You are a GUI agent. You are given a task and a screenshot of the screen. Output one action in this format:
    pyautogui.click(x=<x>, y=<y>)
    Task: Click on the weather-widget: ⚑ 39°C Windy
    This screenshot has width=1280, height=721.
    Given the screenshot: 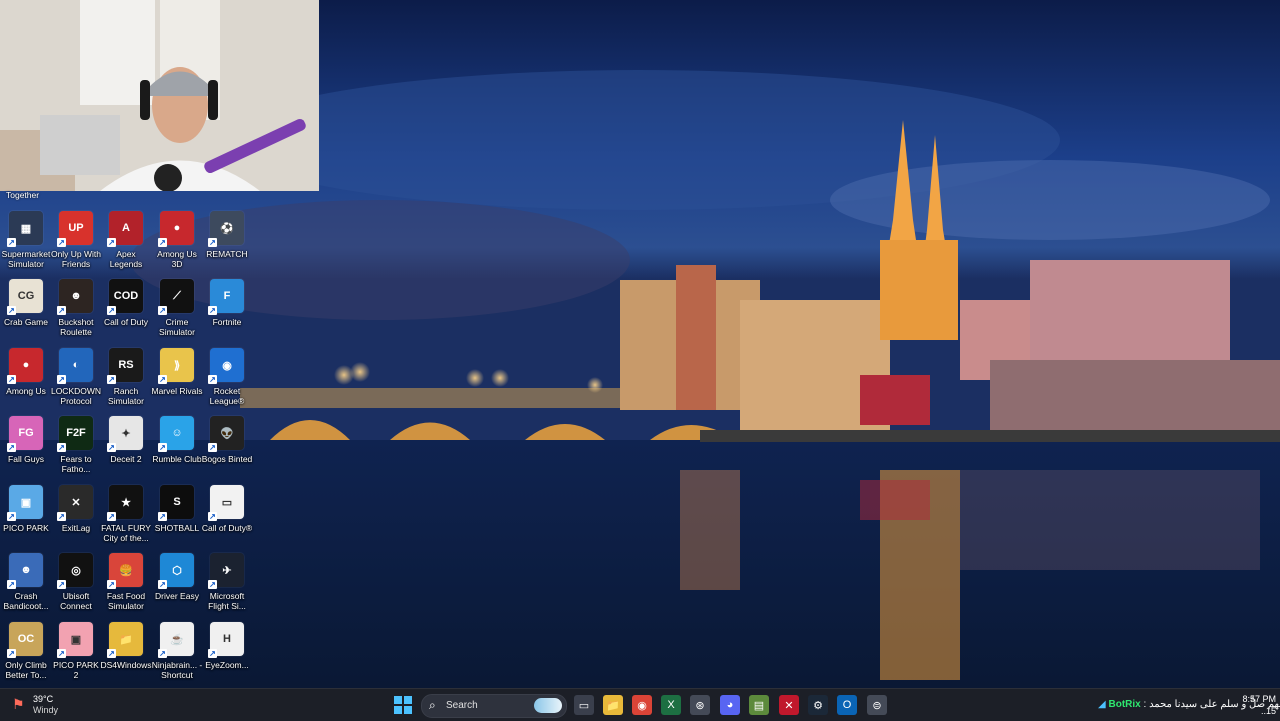 What is the action you would take?
    pyautogui.click(x=50, y=705)
    